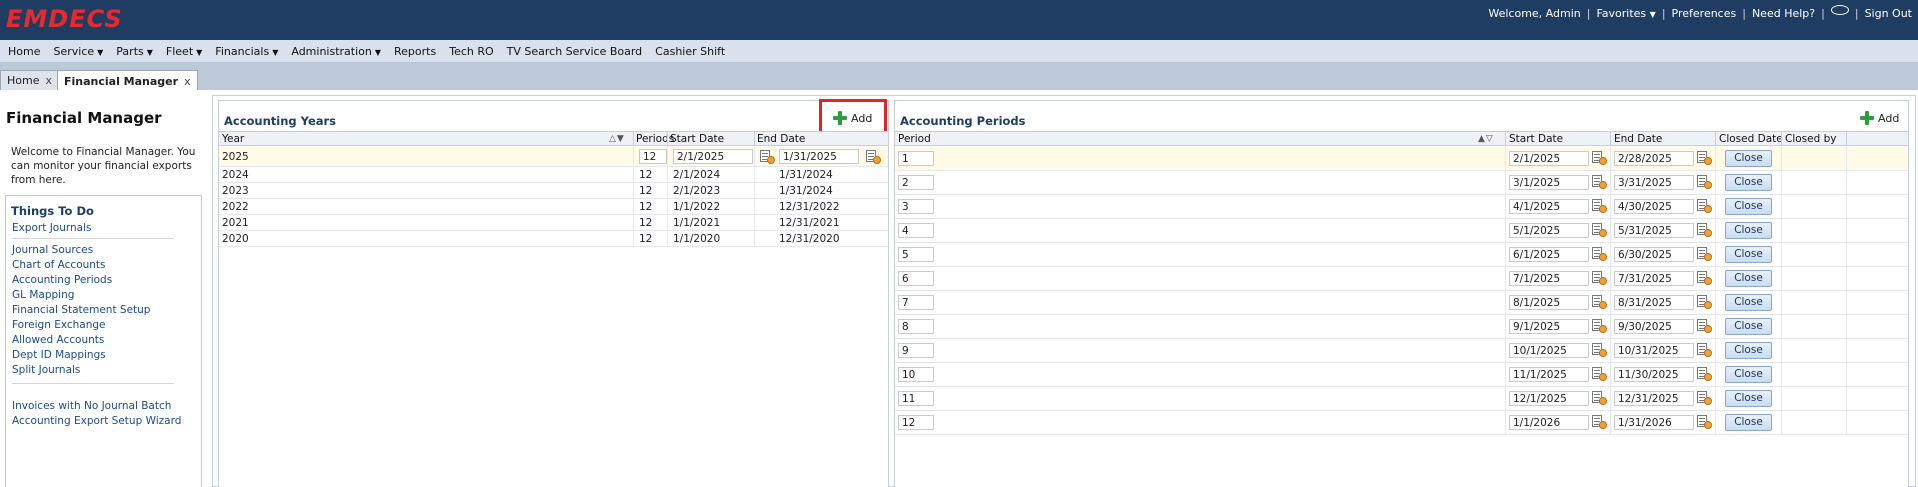  I want to click on start-date-input: 6/1/2025, so click(1549, 254).